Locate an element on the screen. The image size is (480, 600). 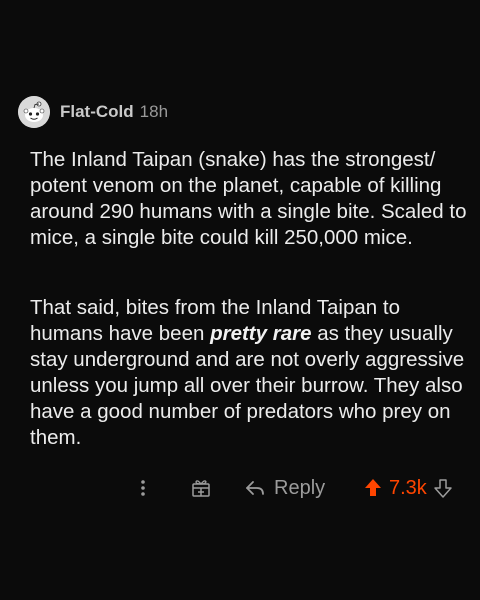
vote-count: 7.3k is located at coordinates (408, 487).